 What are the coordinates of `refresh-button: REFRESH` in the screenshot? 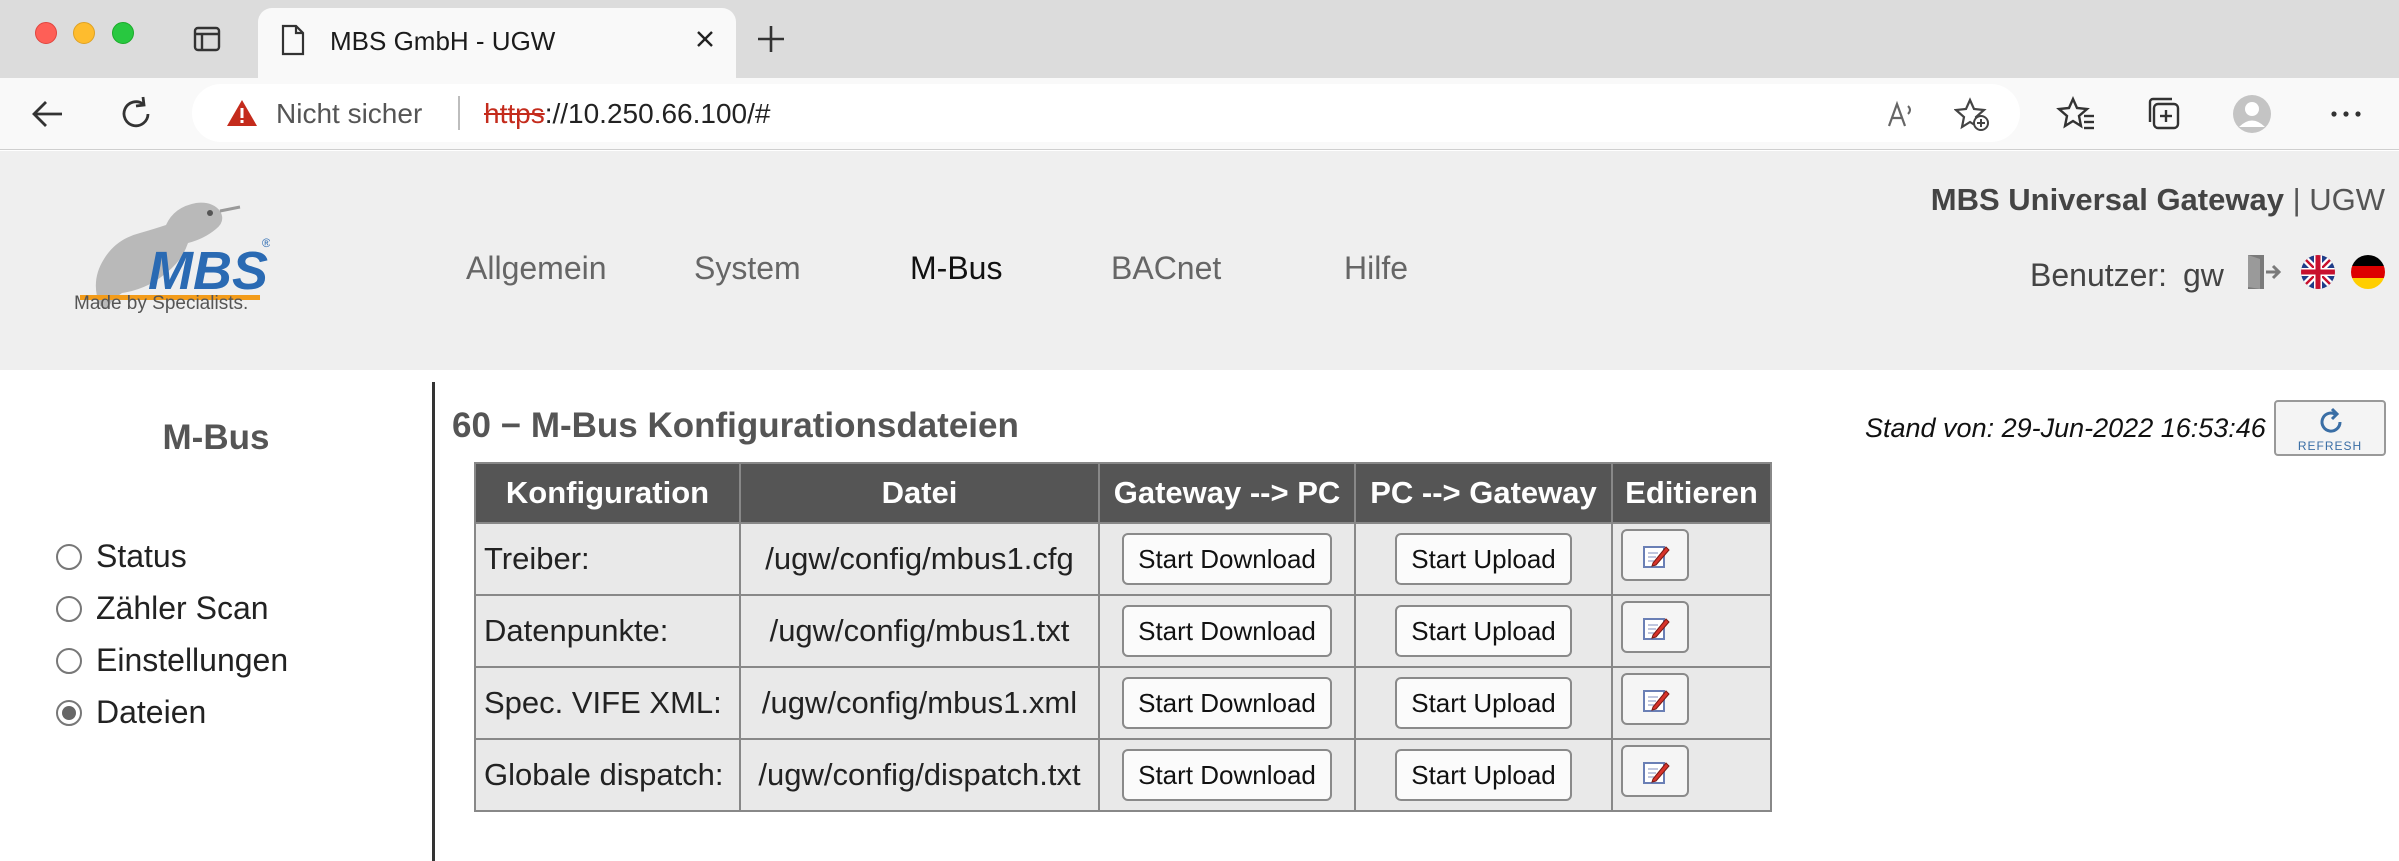 It's located at (2330, 428).